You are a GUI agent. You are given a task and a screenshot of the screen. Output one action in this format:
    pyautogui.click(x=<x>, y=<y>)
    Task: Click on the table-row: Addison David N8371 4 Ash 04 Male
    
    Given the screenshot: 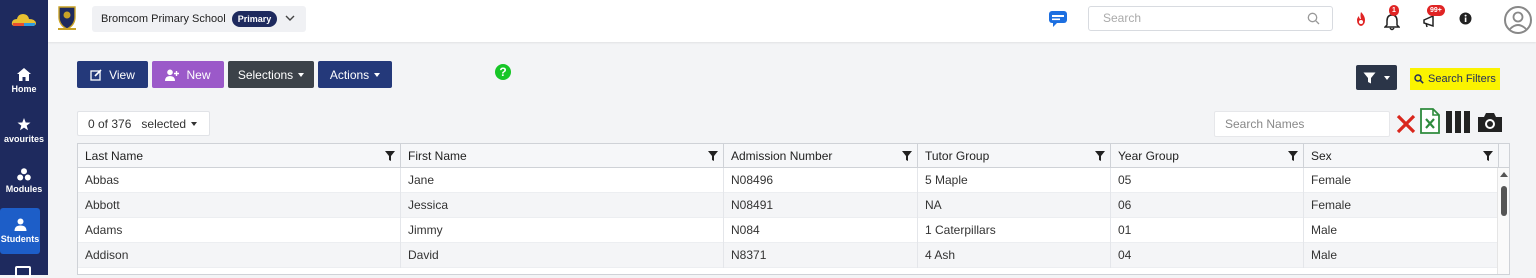 What is the action you would take?
    pyautogui.click(x=788, y=255)
    